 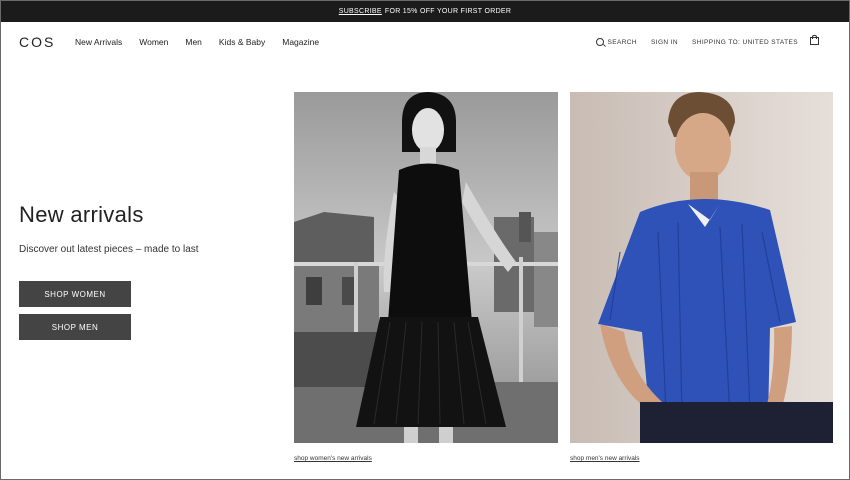 I want to click on bag-icon, so click(x=814, y=40).